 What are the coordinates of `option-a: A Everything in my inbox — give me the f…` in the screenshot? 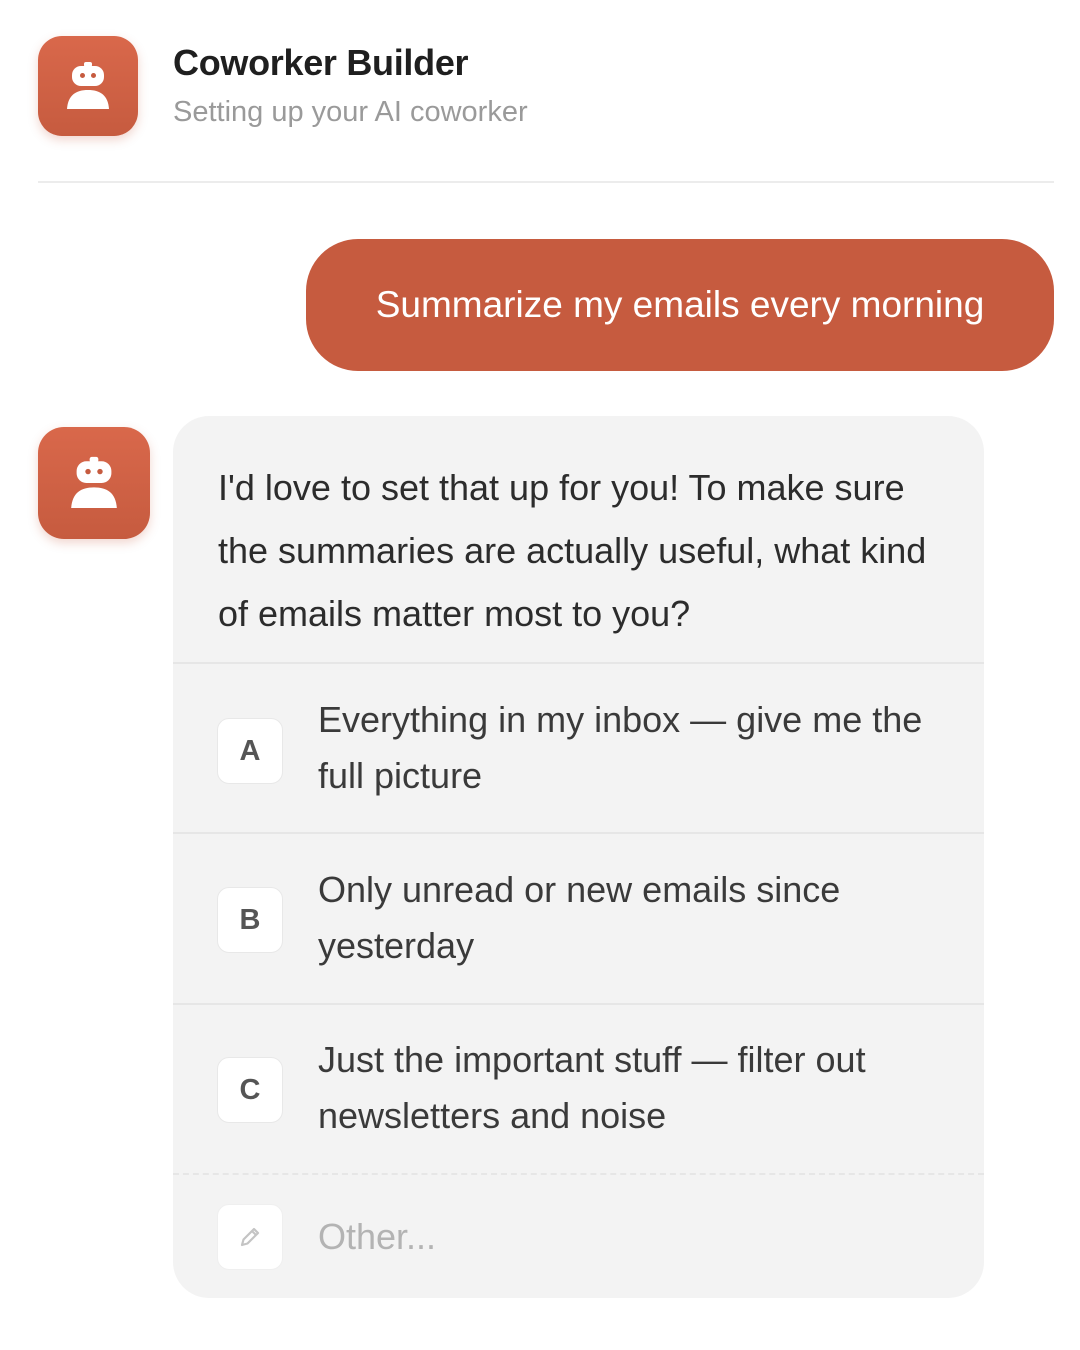 It's located at (578, 747).